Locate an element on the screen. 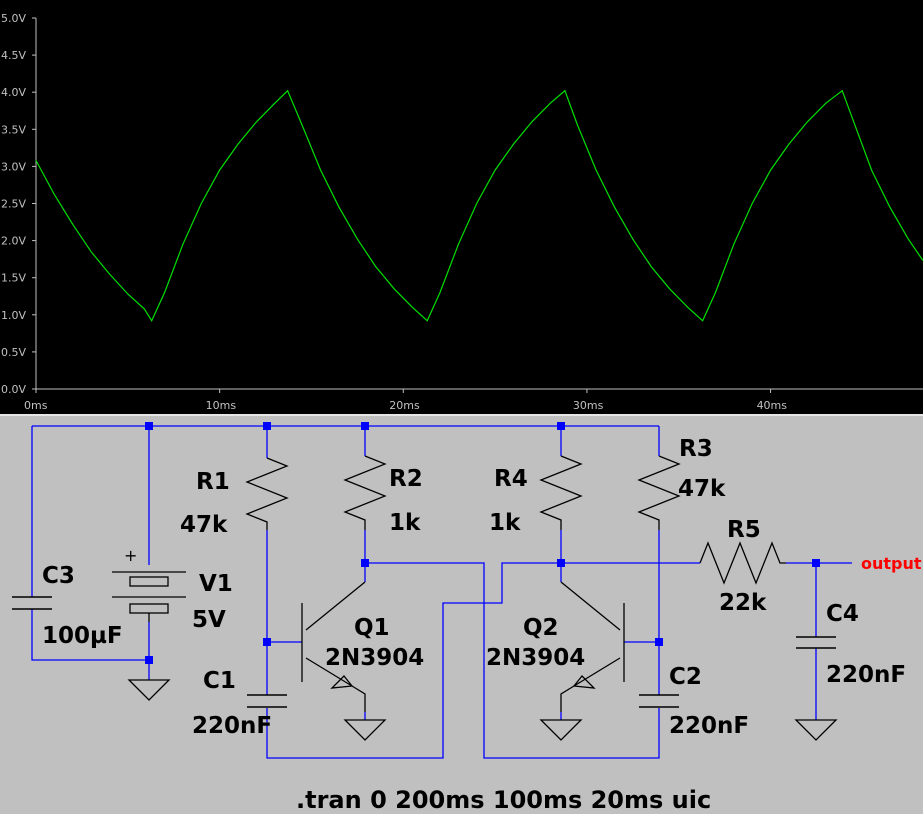 This screenshot has height=814, width=923. y-tick-label: 2.5V is located at coordinates (13, 204).